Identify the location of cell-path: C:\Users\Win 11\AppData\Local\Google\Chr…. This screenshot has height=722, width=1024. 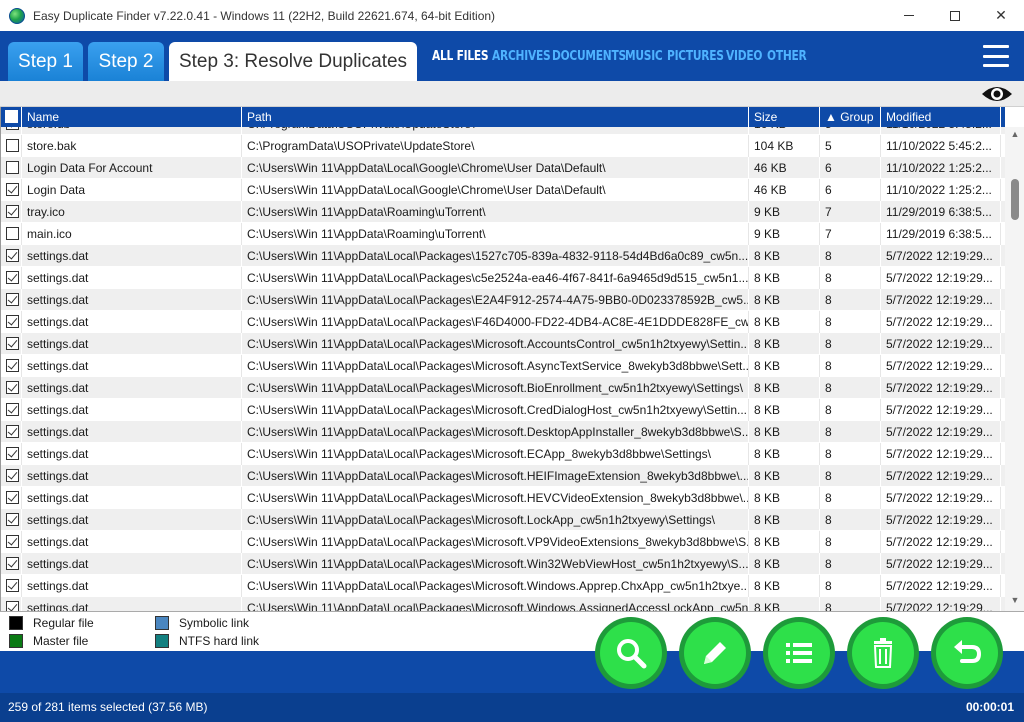
(495, 190).